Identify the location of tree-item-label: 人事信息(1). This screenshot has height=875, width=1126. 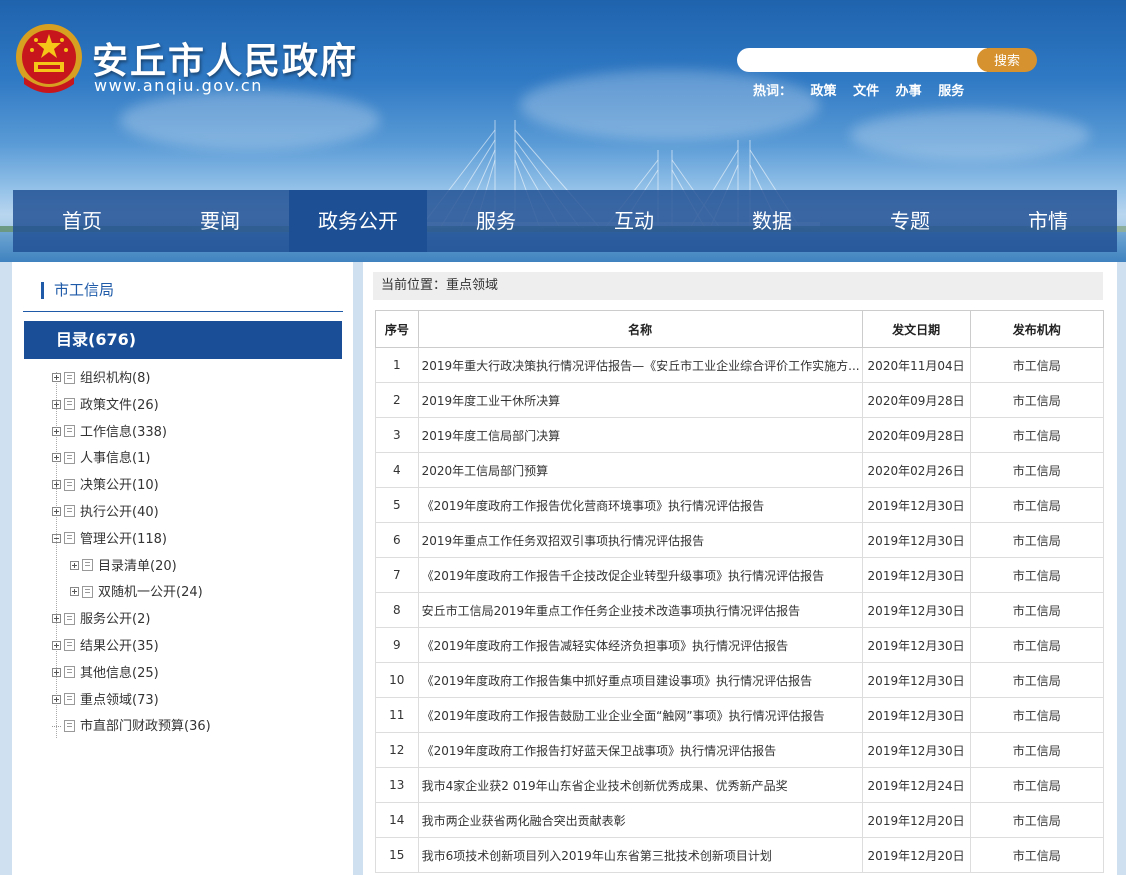
(115, 458).